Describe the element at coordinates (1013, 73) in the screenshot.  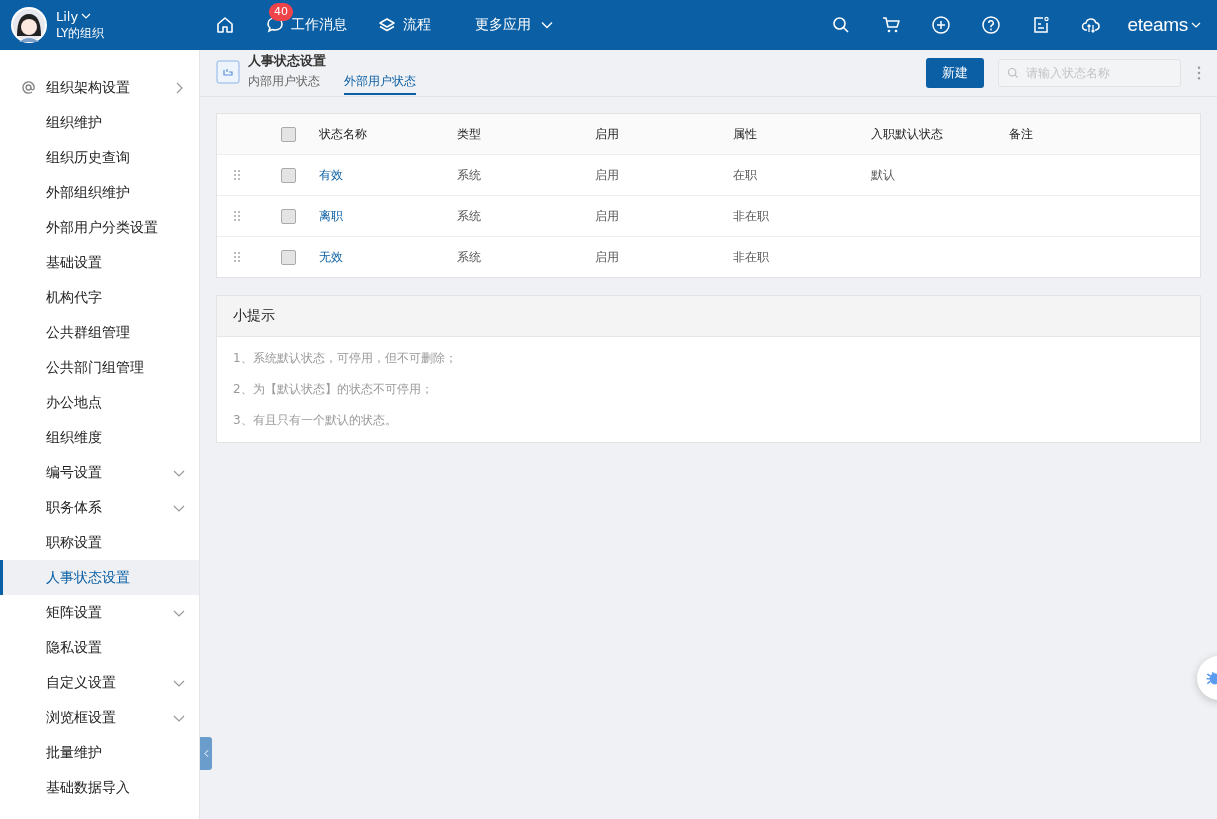
I see `search-icon` at that location.